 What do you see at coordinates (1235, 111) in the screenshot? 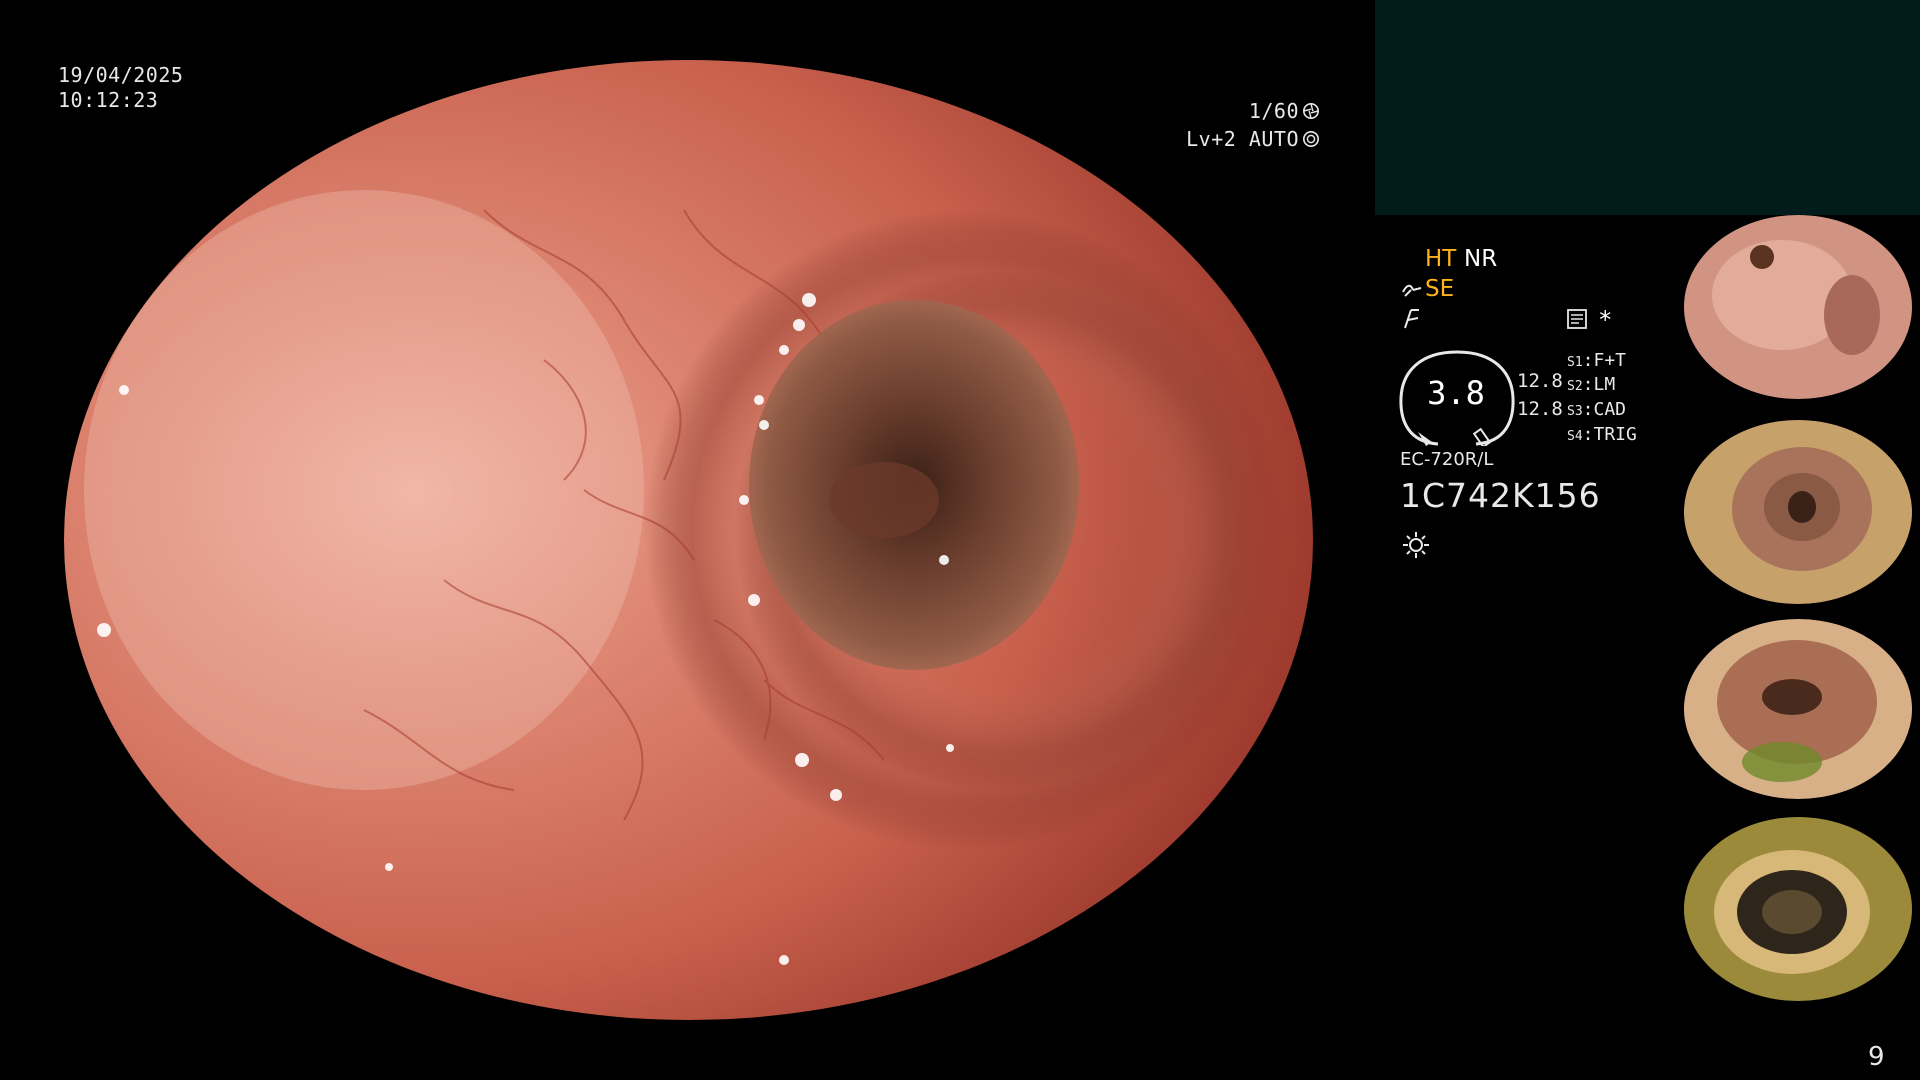
I see `osd-shutter: 1/60` at bounding box center [1235, 111].